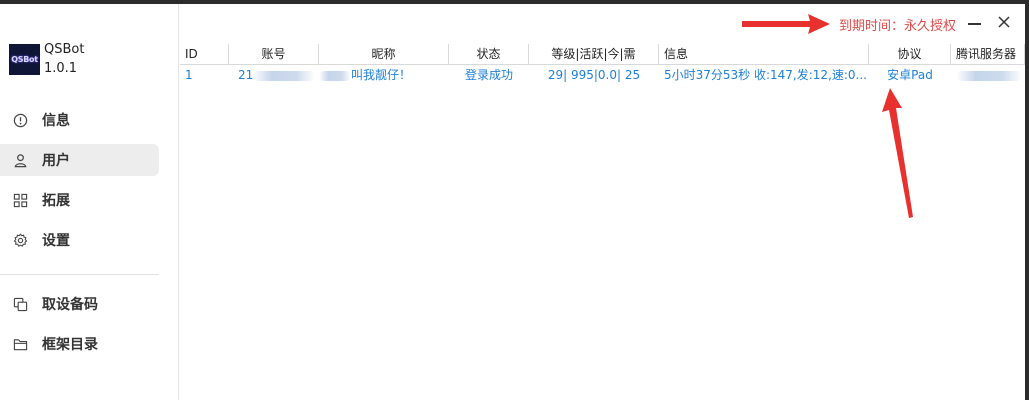 This screenshot has height=400, width=1029. I want to click on sidebar-nav-secondary: 取设备码 框架目录, so click(89, 328).